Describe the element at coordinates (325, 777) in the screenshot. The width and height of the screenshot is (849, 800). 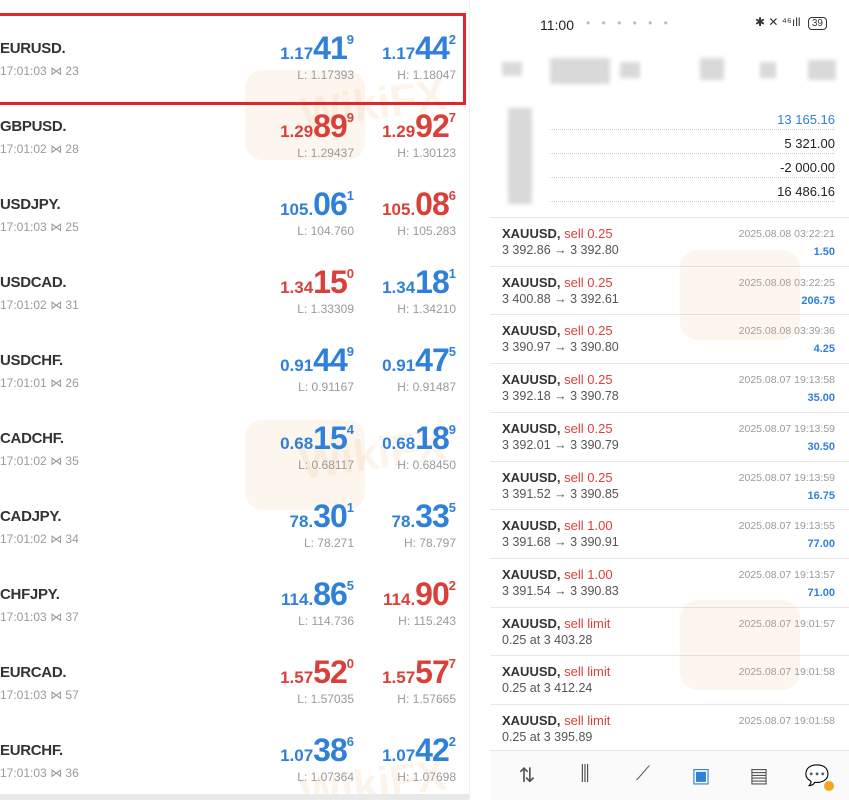
I see `low-price: L: 1.07364` at that location.